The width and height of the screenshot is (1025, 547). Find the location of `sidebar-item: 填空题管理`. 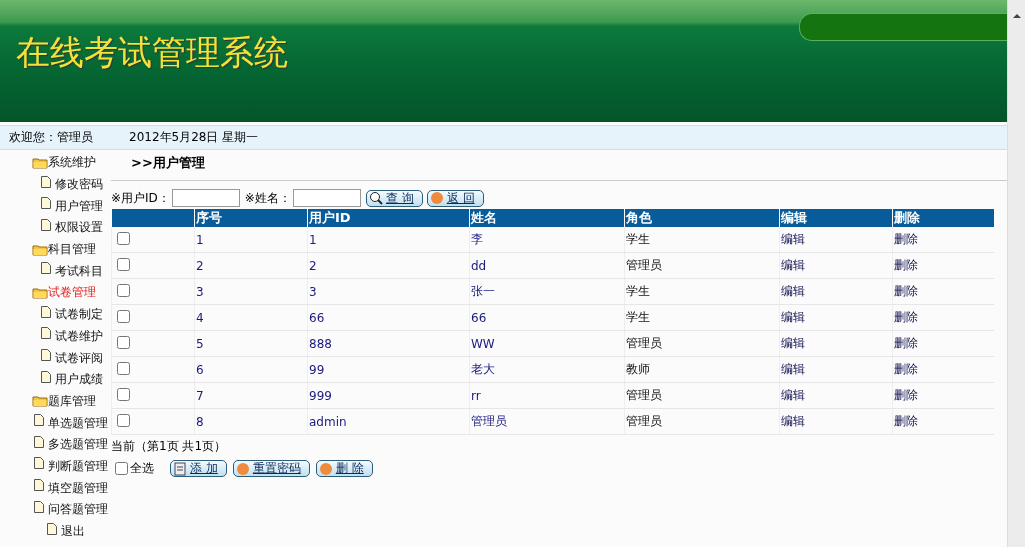

sidebar-item: 填空题管理 is located at coordinates (78, 488).